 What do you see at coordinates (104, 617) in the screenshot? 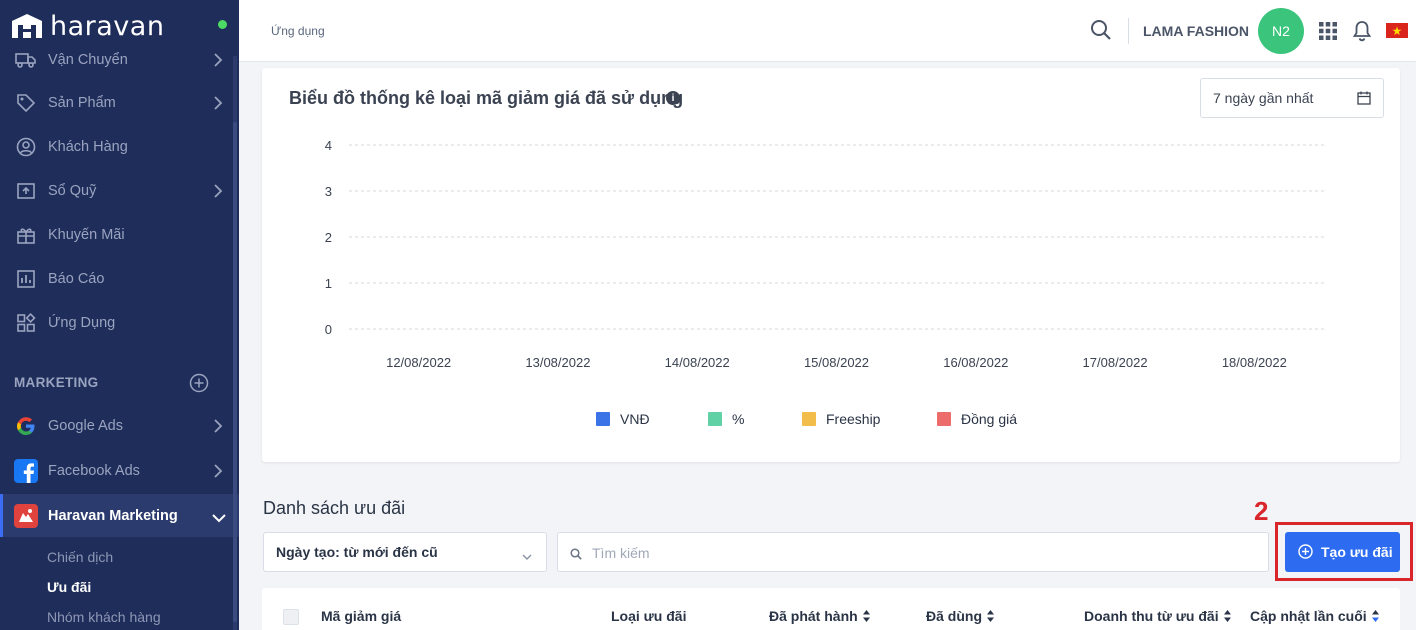
I see `sidebar-subitem-nhom-khach-hang: Nhóm khách hàng` at bounding box center [104, 617].